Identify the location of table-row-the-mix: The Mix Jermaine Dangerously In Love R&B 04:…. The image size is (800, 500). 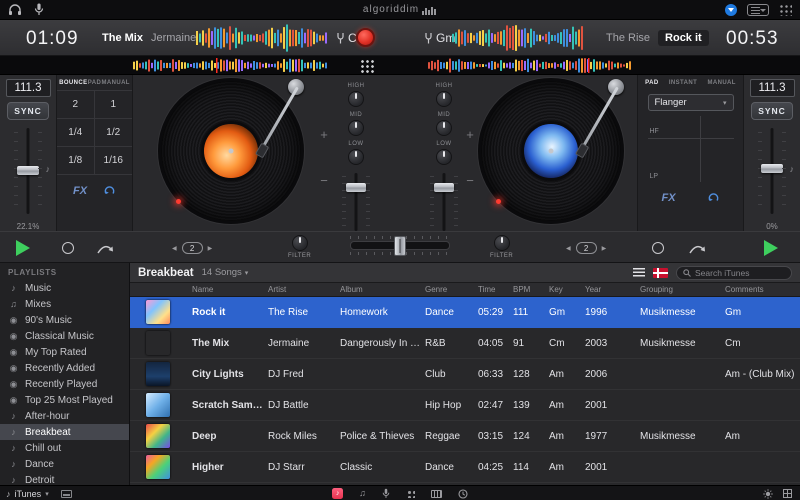
(465, 343).